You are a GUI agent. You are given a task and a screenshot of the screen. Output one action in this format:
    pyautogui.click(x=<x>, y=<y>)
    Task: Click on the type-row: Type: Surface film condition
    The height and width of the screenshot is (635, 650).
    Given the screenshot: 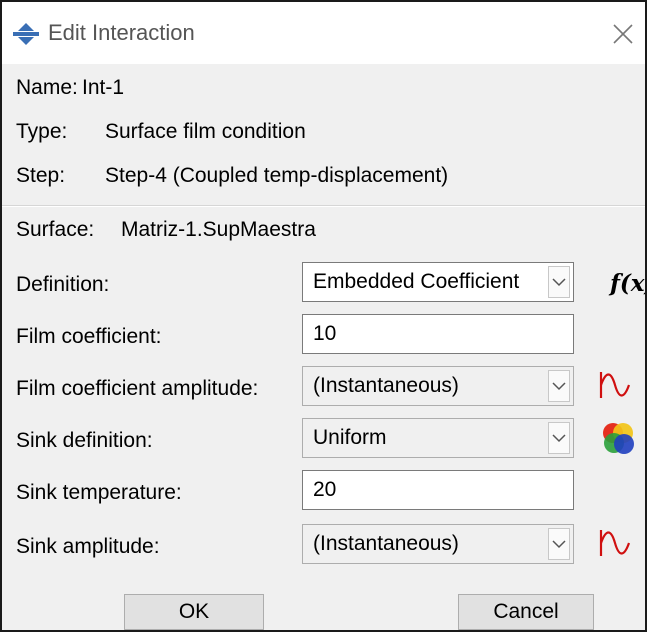 What is the action you would take?
    pyautogui.click(x=161, y=132)
    